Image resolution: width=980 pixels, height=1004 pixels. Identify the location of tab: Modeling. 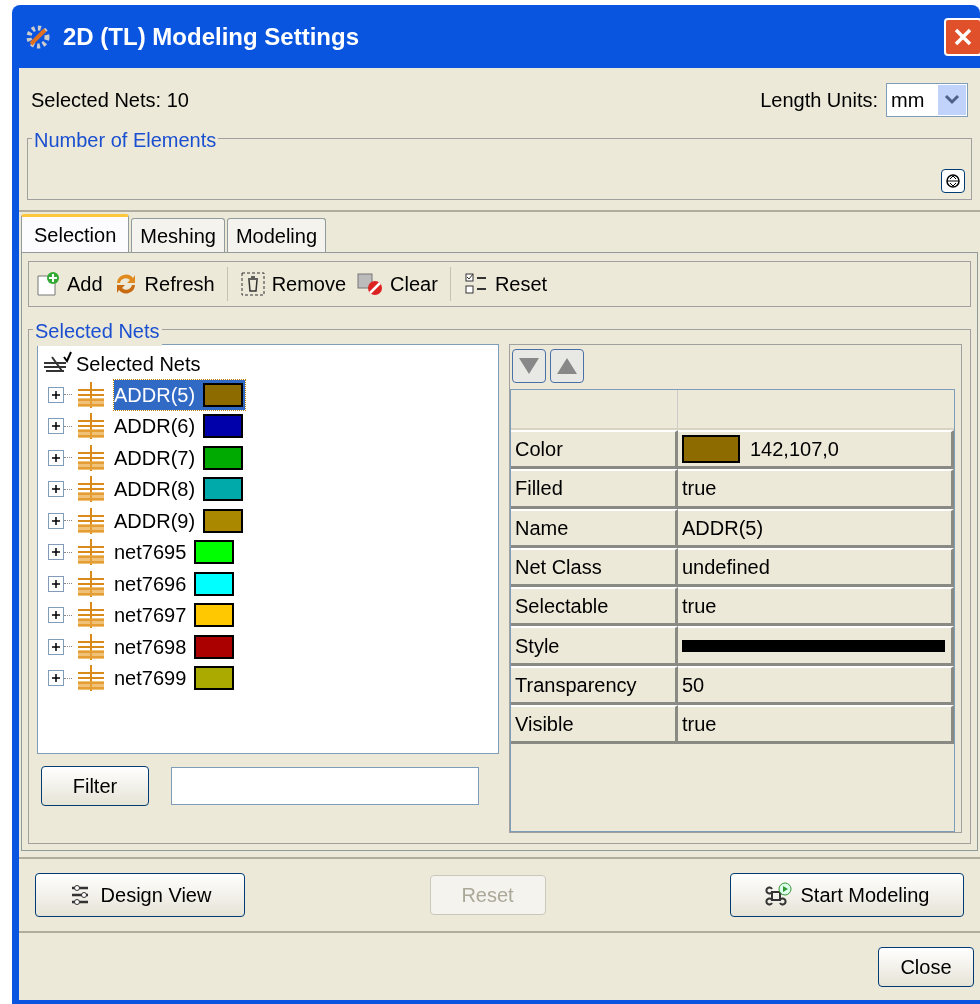
(276, 235).